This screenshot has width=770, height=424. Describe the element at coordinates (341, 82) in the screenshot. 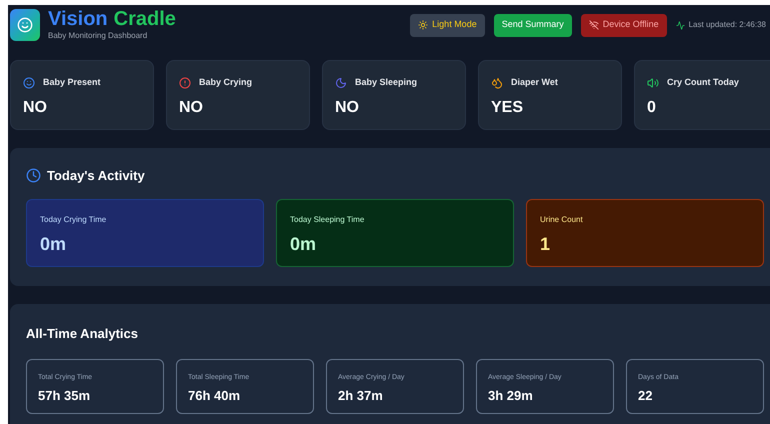

I see `moon-icon` at that location.